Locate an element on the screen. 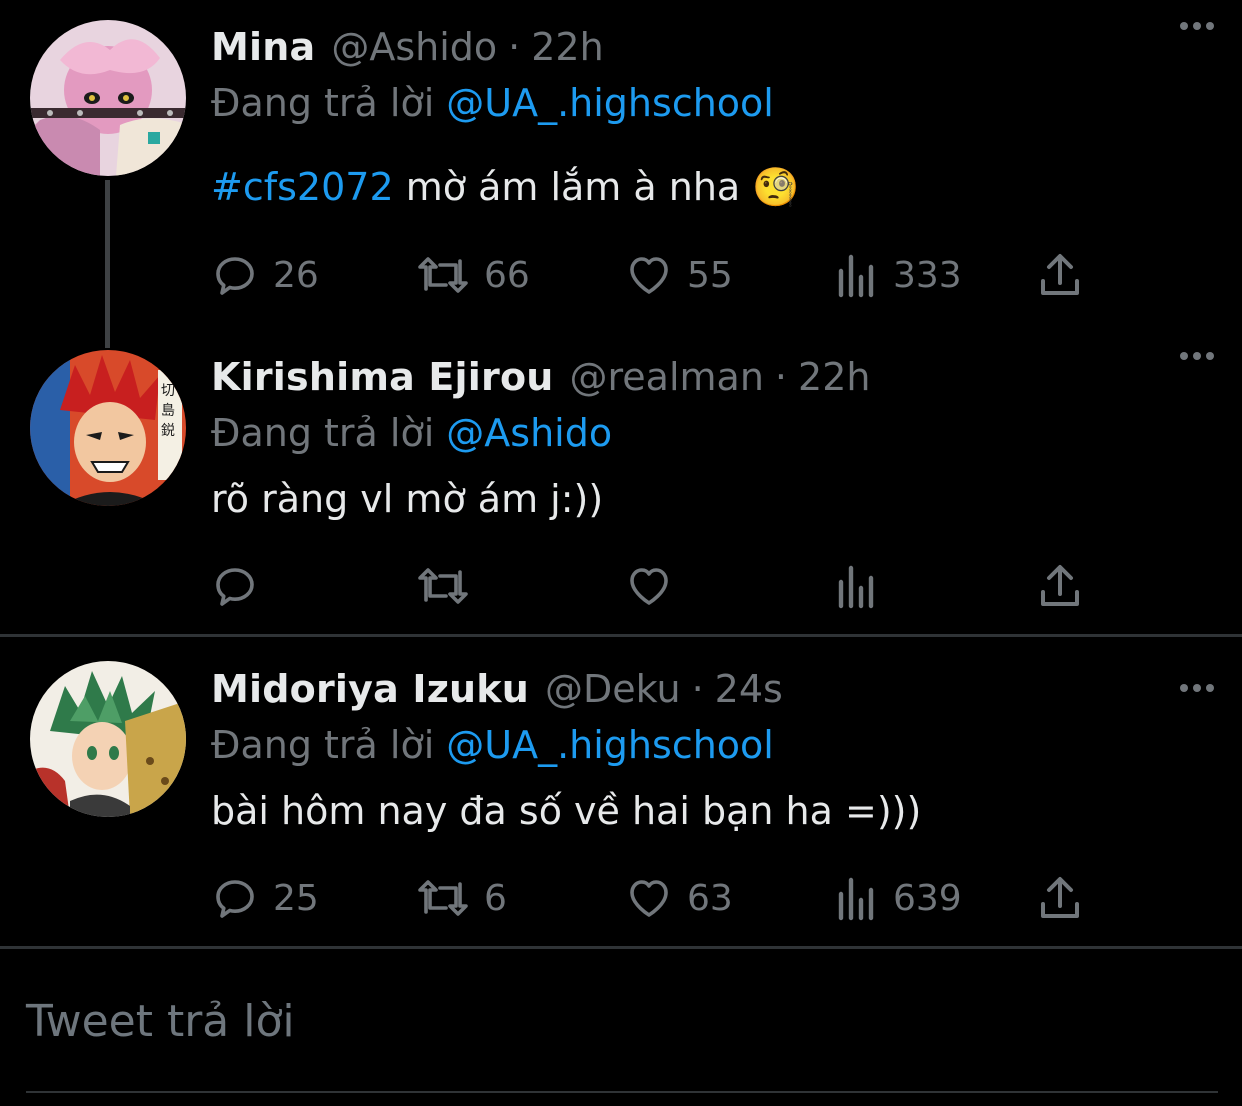 The image size is (1242, 1106). views-button is located at coordinates (864, 586).